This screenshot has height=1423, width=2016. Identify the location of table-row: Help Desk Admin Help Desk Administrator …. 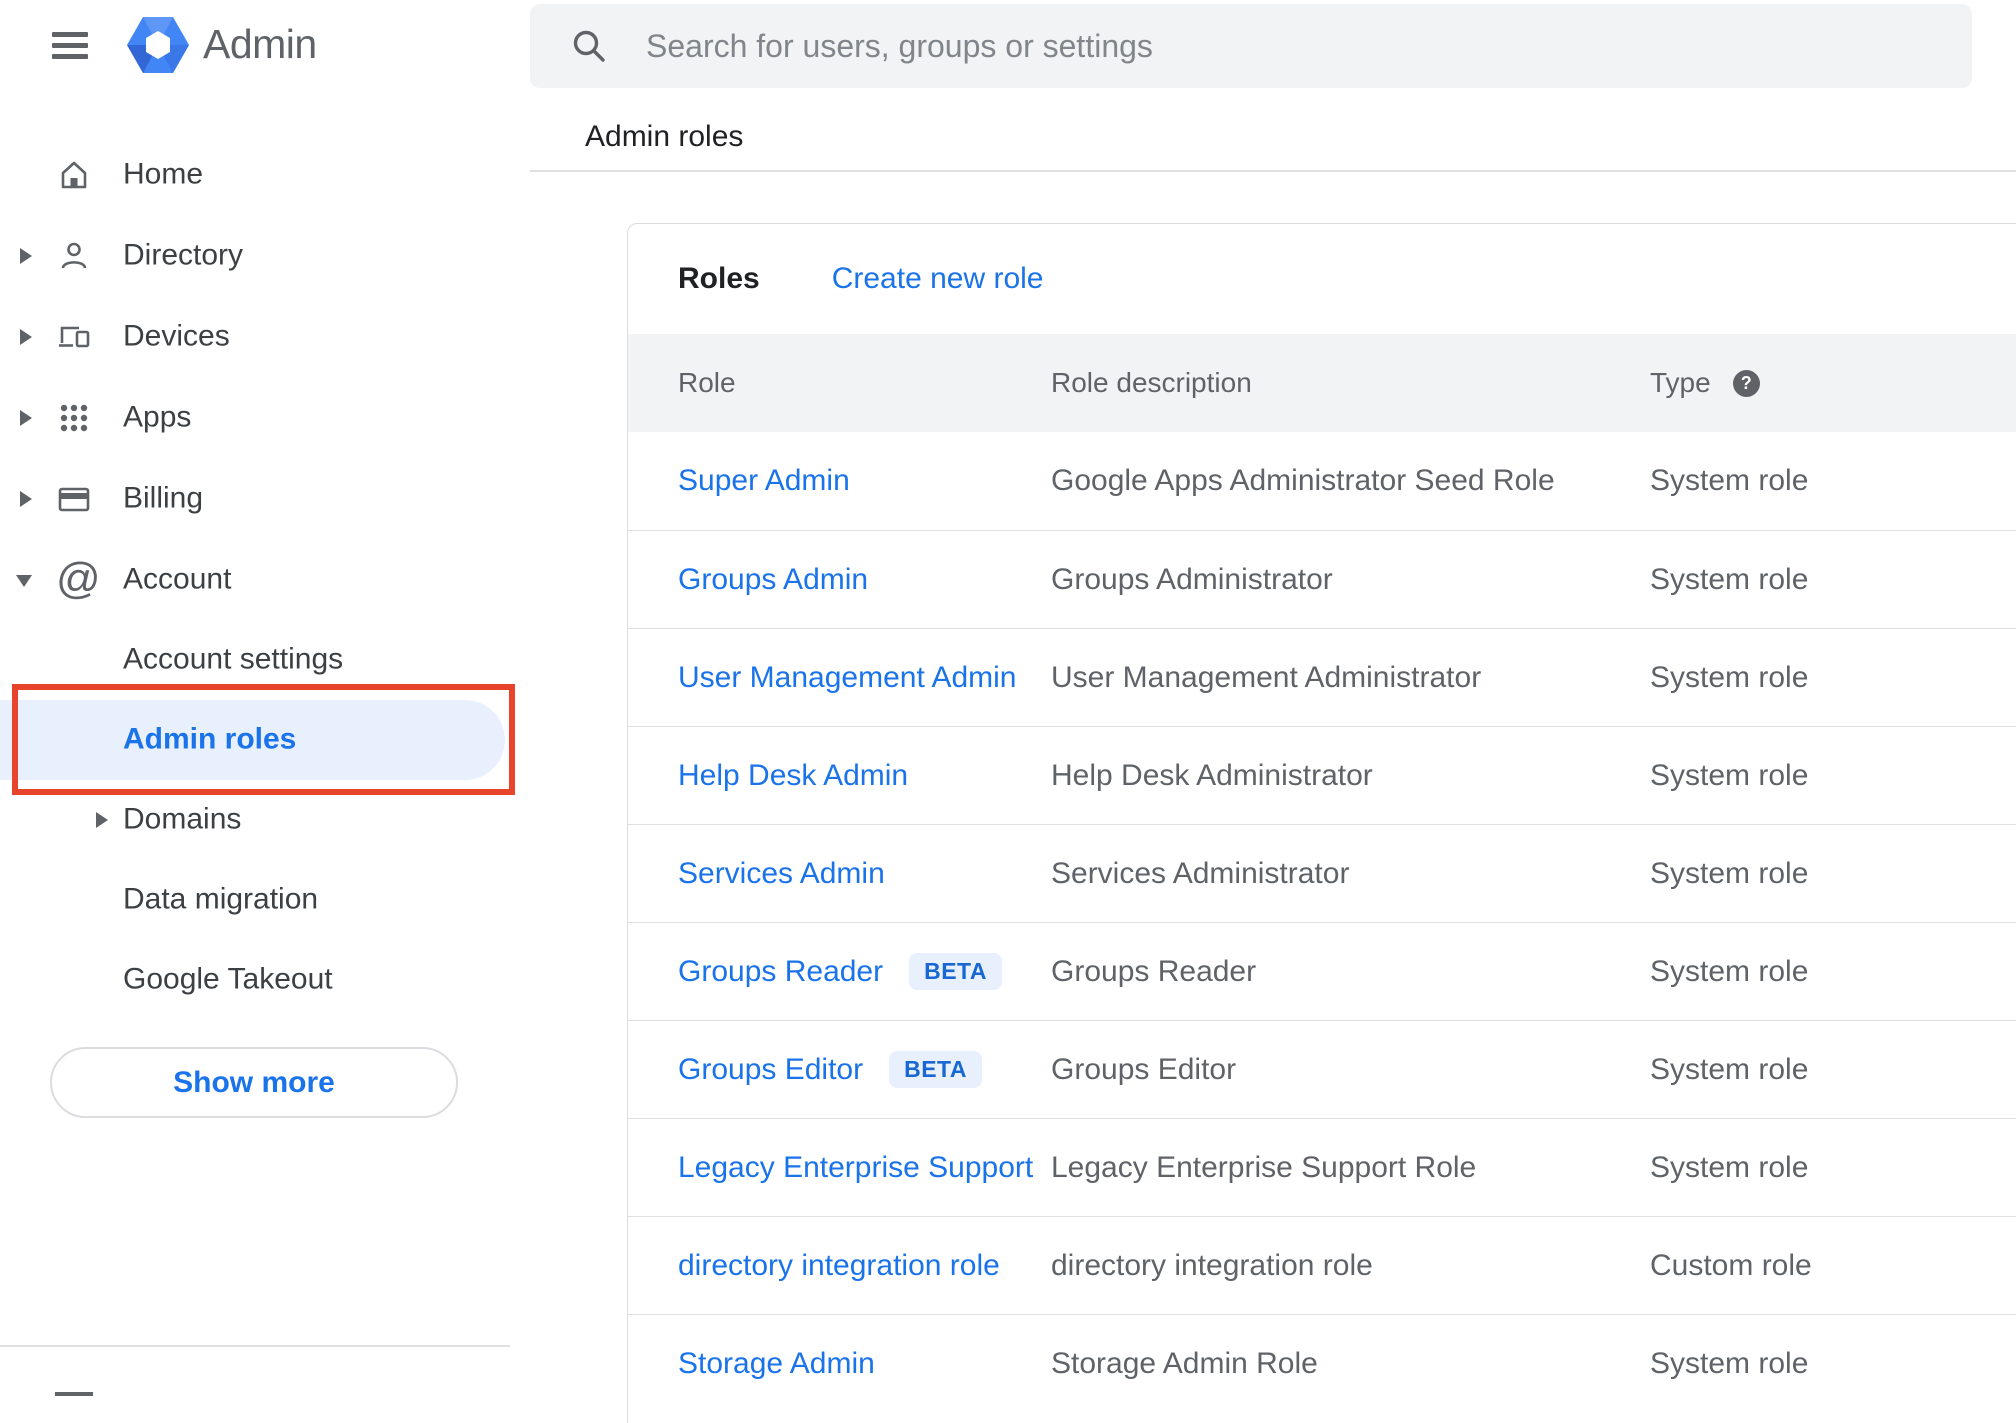
(1322, 775).